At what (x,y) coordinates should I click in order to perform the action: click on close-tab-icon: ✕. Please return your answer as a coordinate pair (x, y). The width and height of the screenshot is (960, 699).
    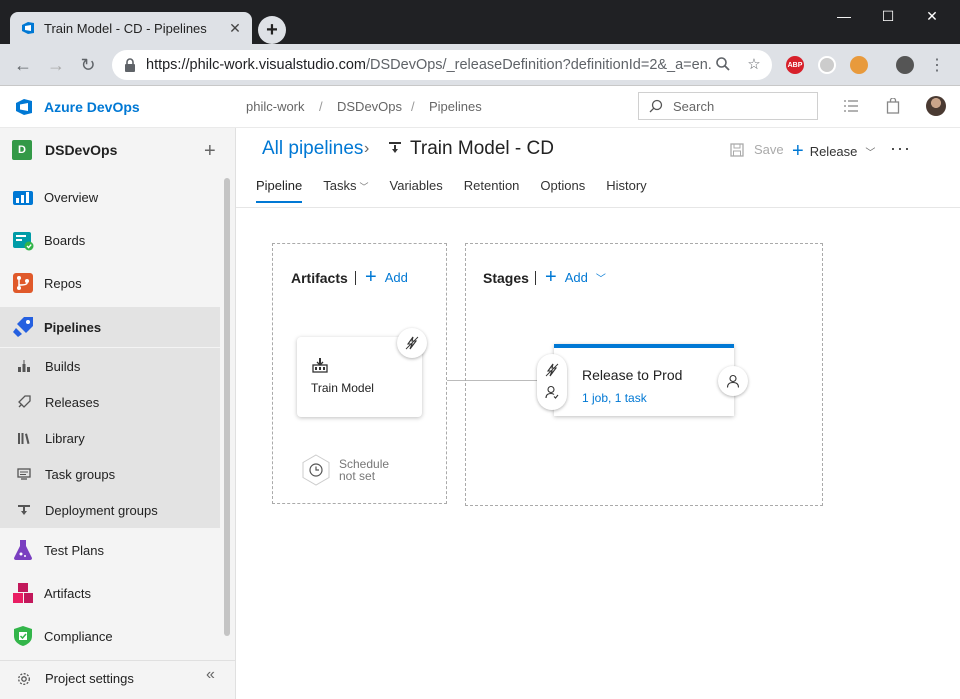
    Looking at the image, I should click on (235, 28).